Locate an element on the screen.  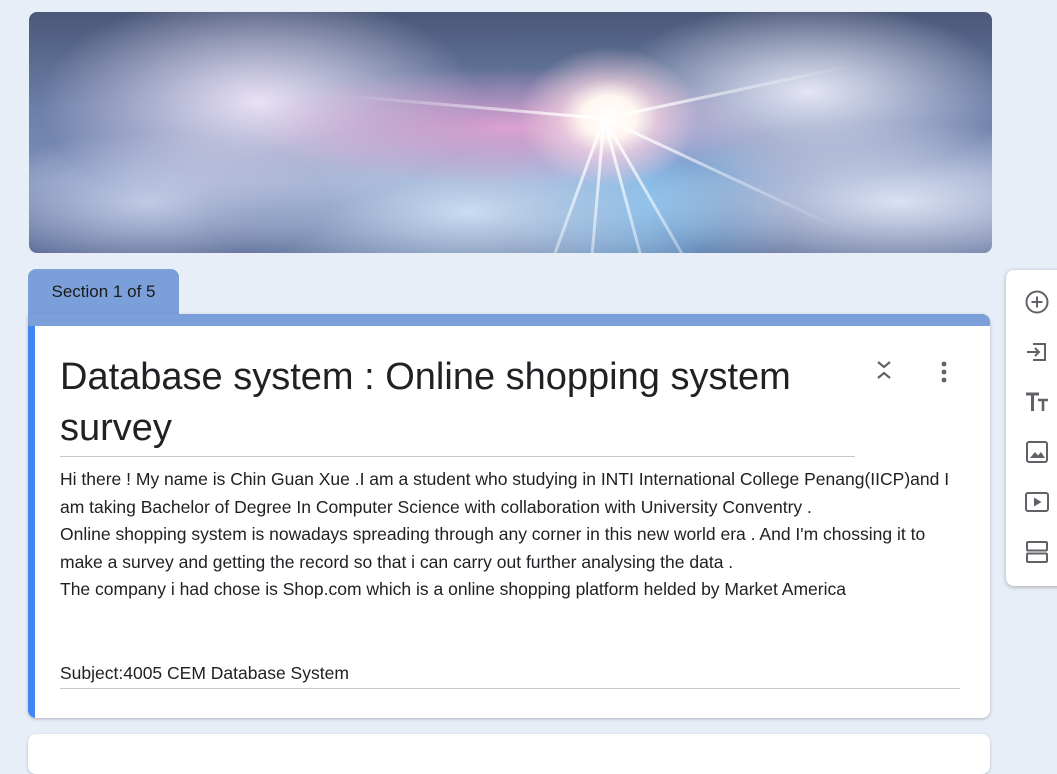
card-accent-bar is located at coordinates (509, 320).